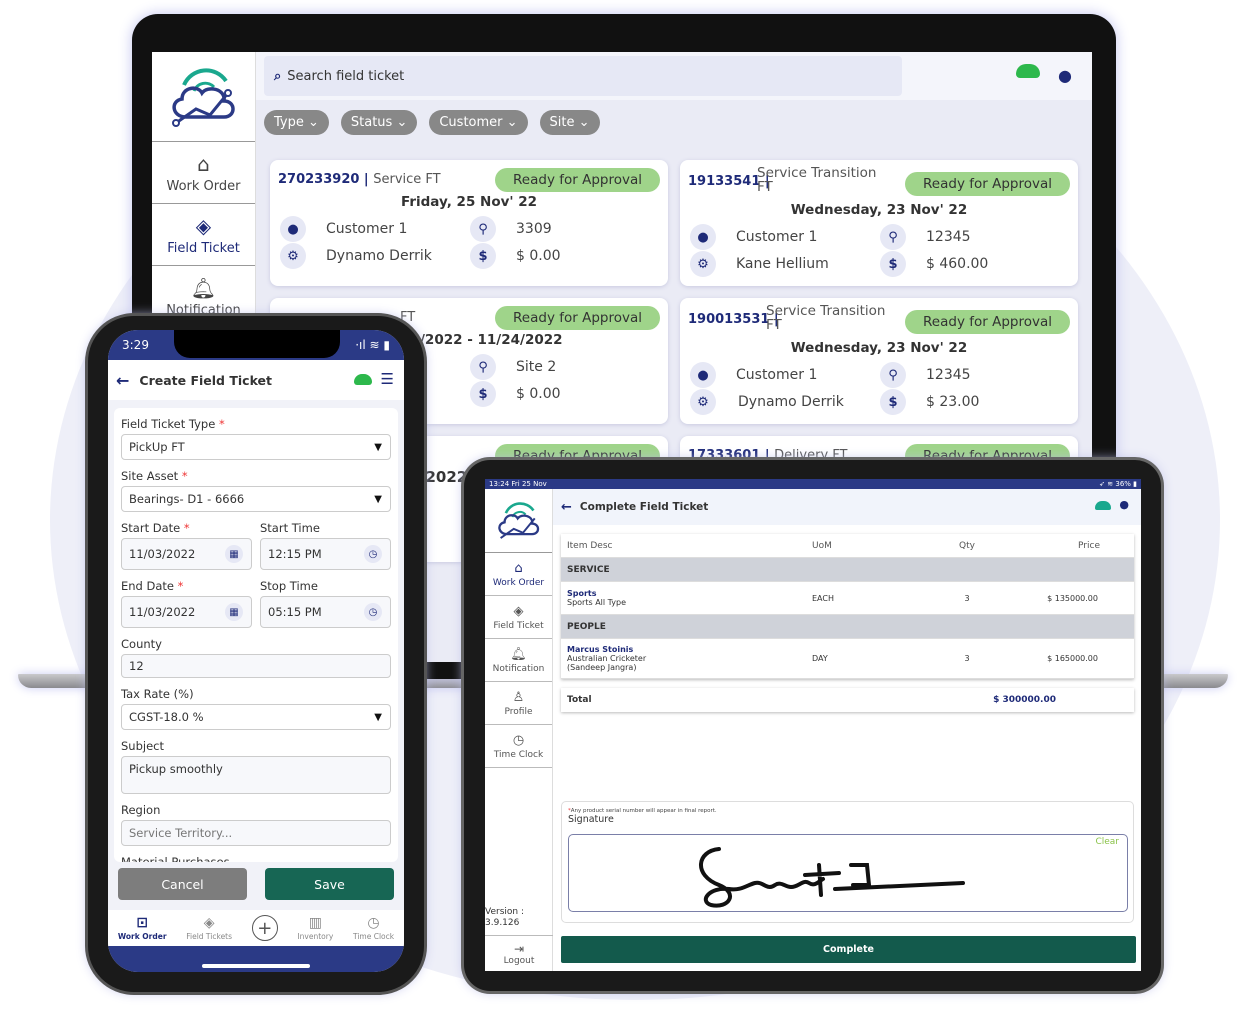 Image resolution: width=1246 pixels, height=1017 pixels. I want to click on ticket-type: Service FT, so click(407, 179).